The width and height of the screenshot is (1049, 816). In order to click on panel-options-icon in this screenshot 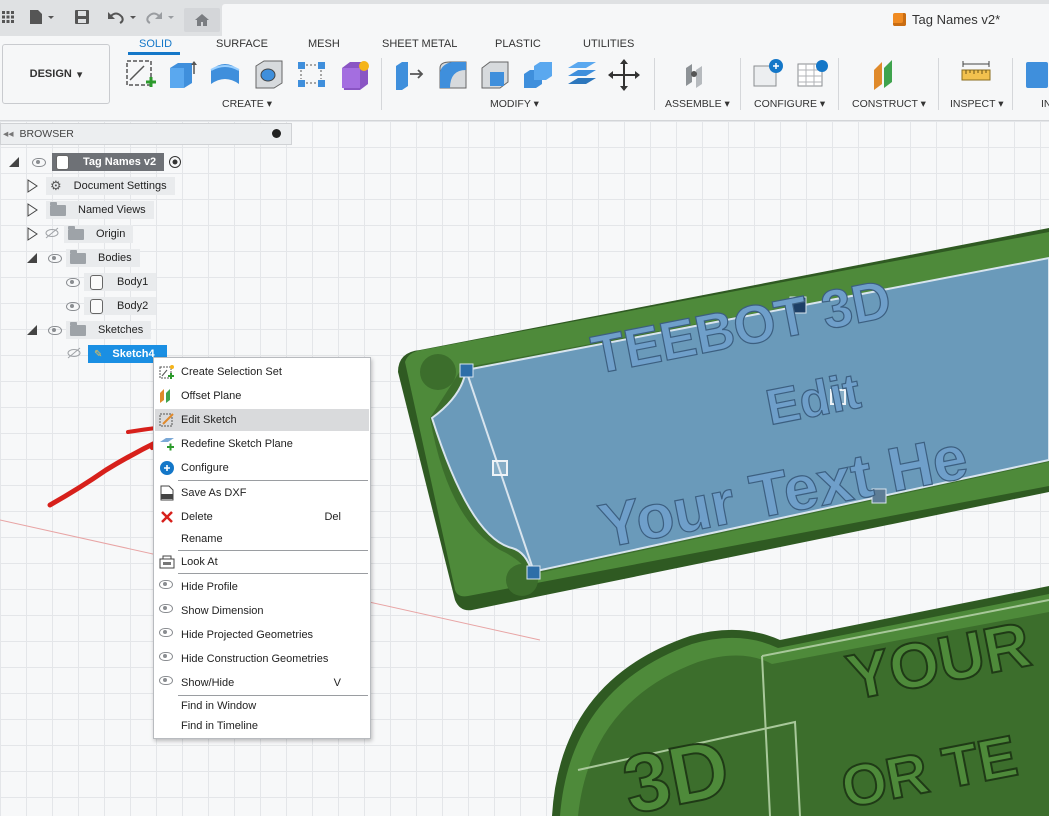, I will do `click(276, 133)`.